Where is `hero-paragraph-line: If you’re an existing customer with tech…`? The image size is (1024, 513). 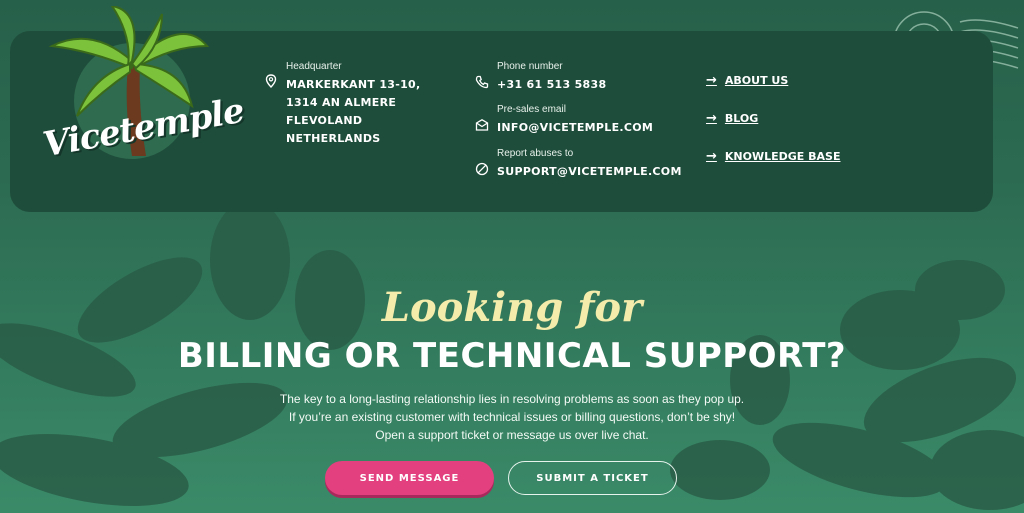
hero-paragraph-line: If you’re an existing customer with tech… is located at coordinates (512, 417).